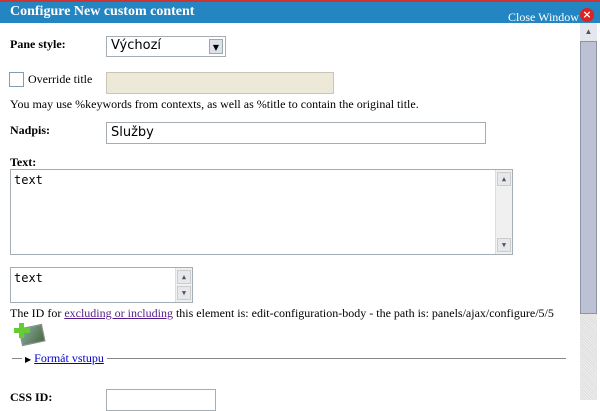 The height and width of the screenshot is (411, 600). Describe the element at coordinates (587, 15) in the screenshot. I see `close-icon: ×` at that location.